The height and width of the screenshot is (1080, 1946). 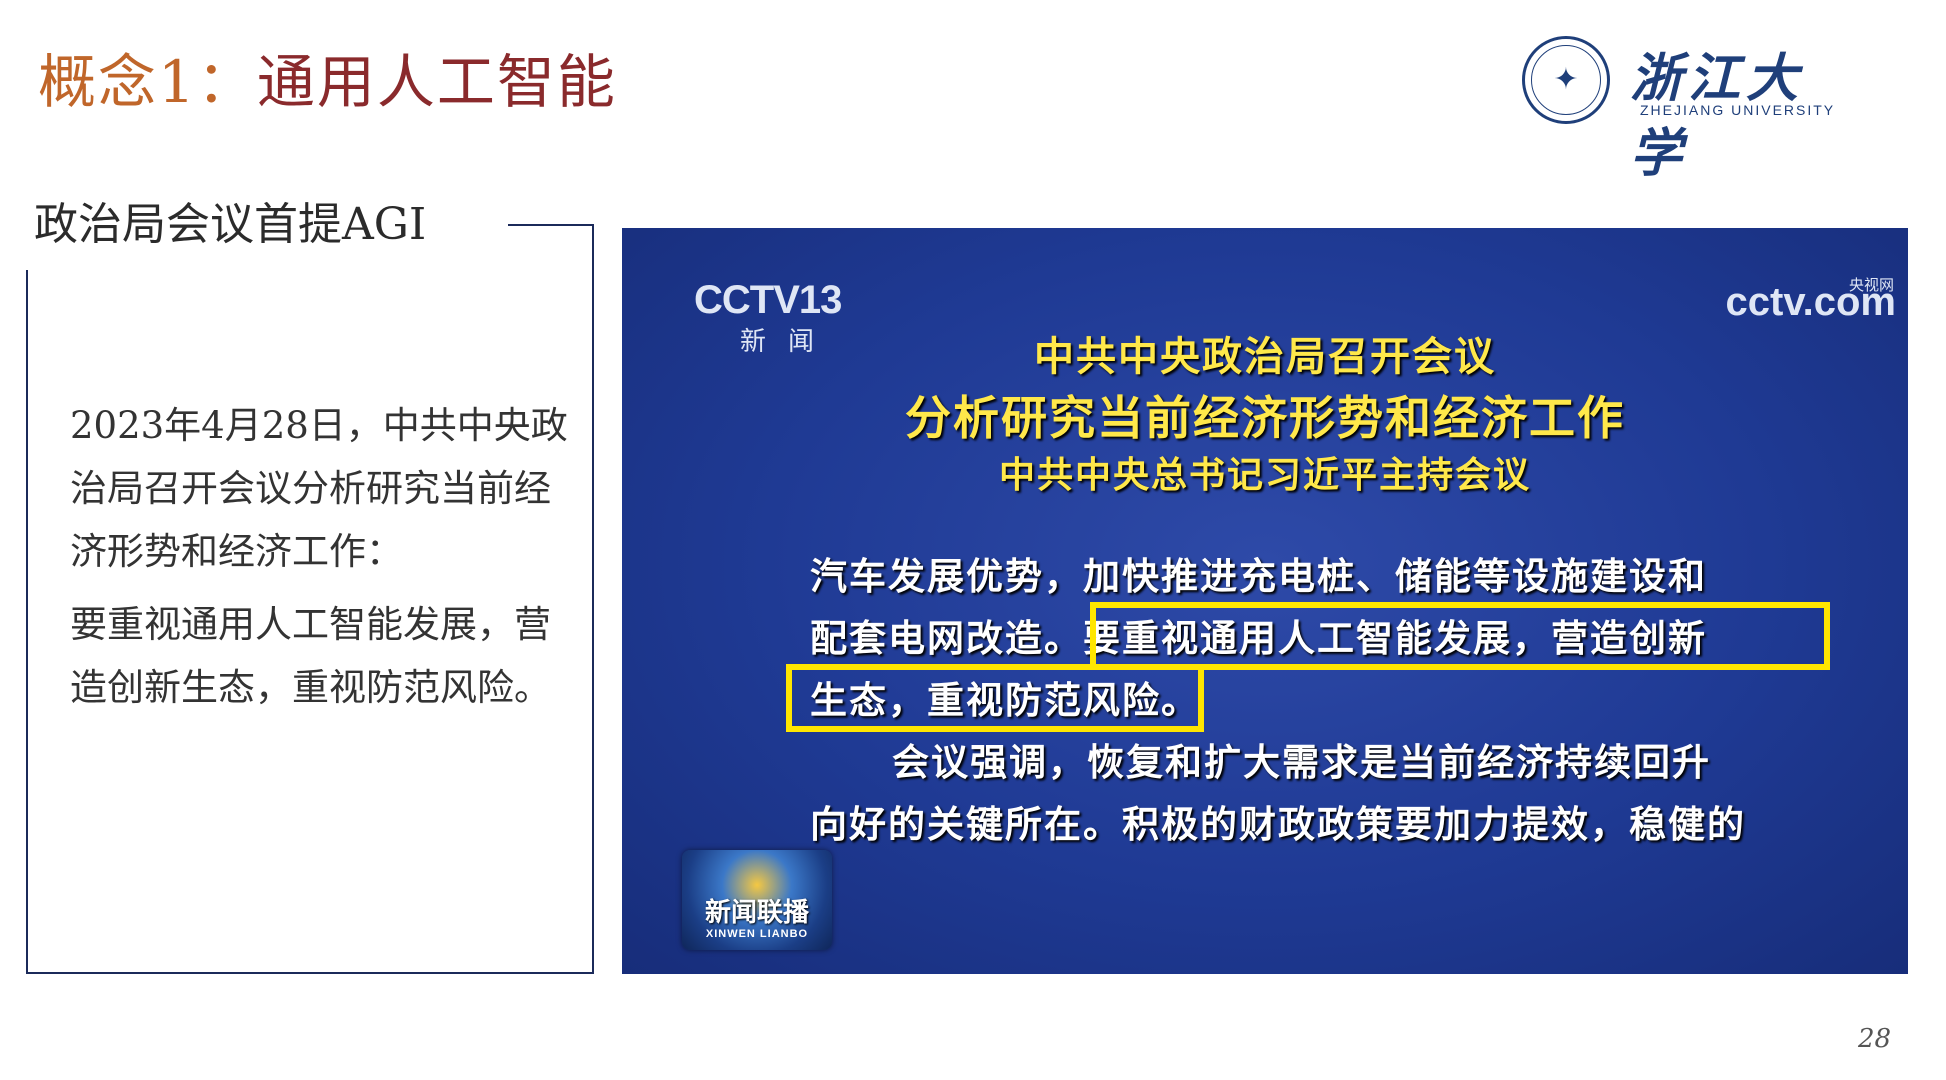 I want to click on frame-line-right, so click(x=593, y=599).